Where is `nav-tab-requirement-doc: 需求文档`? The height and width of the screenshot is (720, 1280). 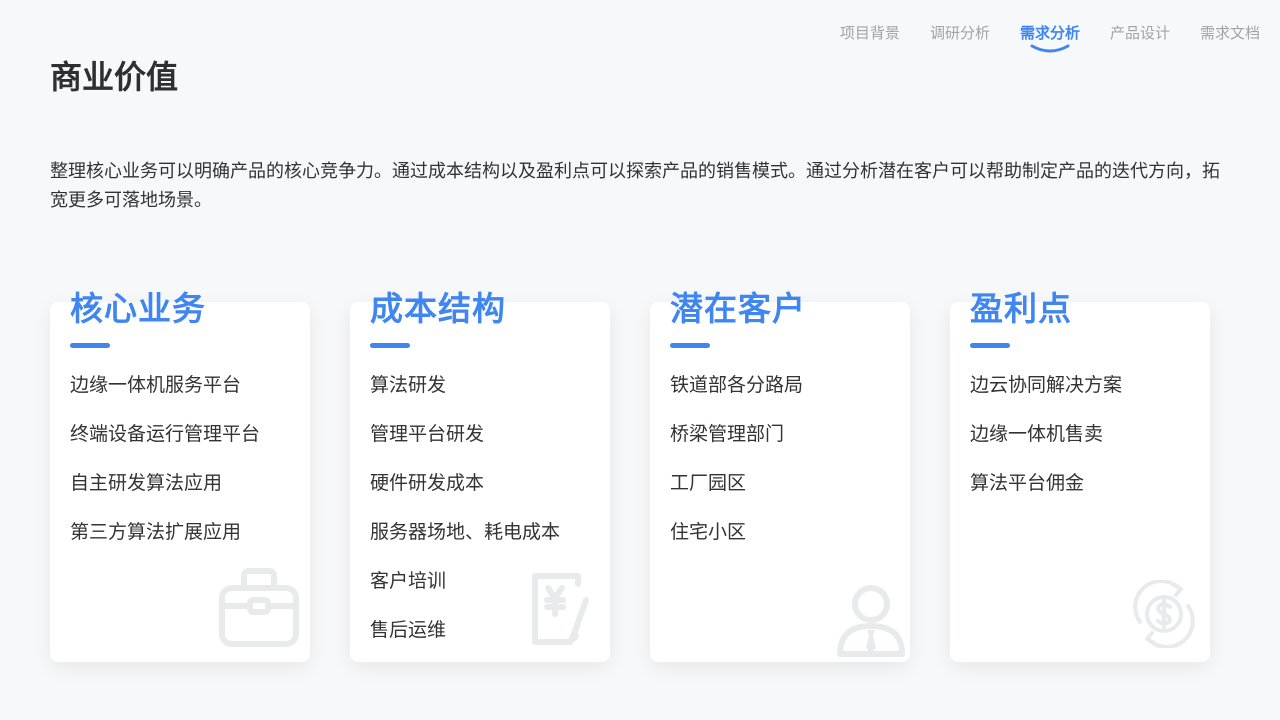
nav-tab-requirement-doc: 需求文档 is located at coordinates (1230, 33).